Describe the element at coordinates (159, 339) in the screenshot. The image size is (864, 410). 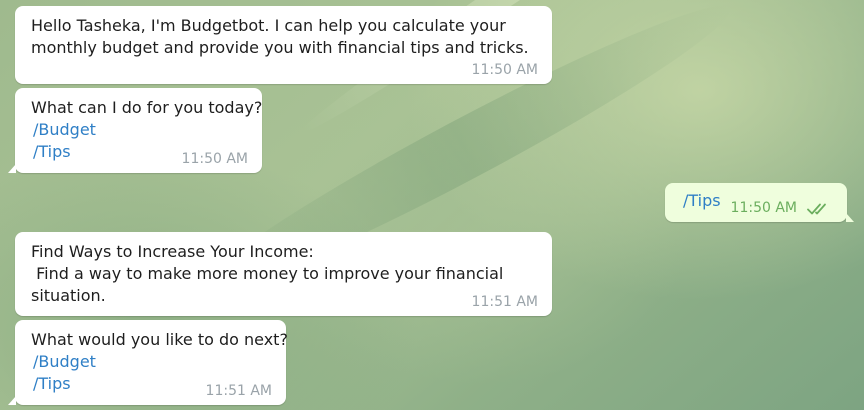
I see `message-text-line: What would you like to do next?` at that location.